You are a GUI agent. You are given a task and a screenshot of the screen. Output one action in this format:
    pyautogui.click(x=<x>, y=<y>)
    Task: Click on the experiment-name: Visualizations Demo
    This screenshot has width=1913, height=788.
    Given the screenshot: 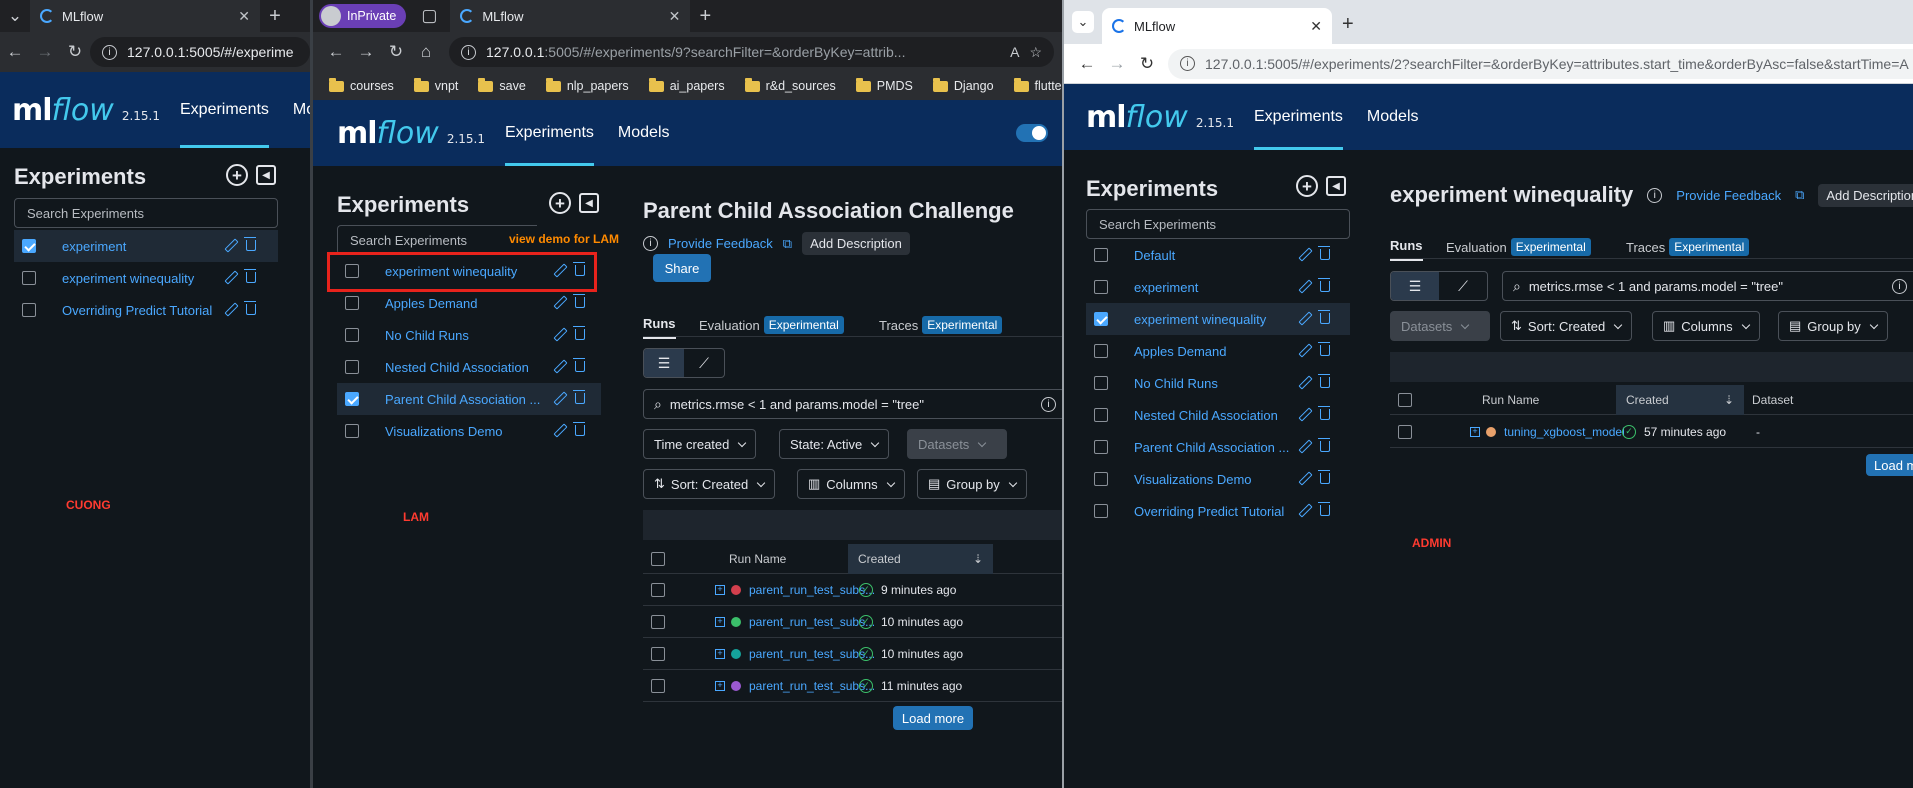 What is the action you would take?
    pyautogui.click(x=444, y=431)
    